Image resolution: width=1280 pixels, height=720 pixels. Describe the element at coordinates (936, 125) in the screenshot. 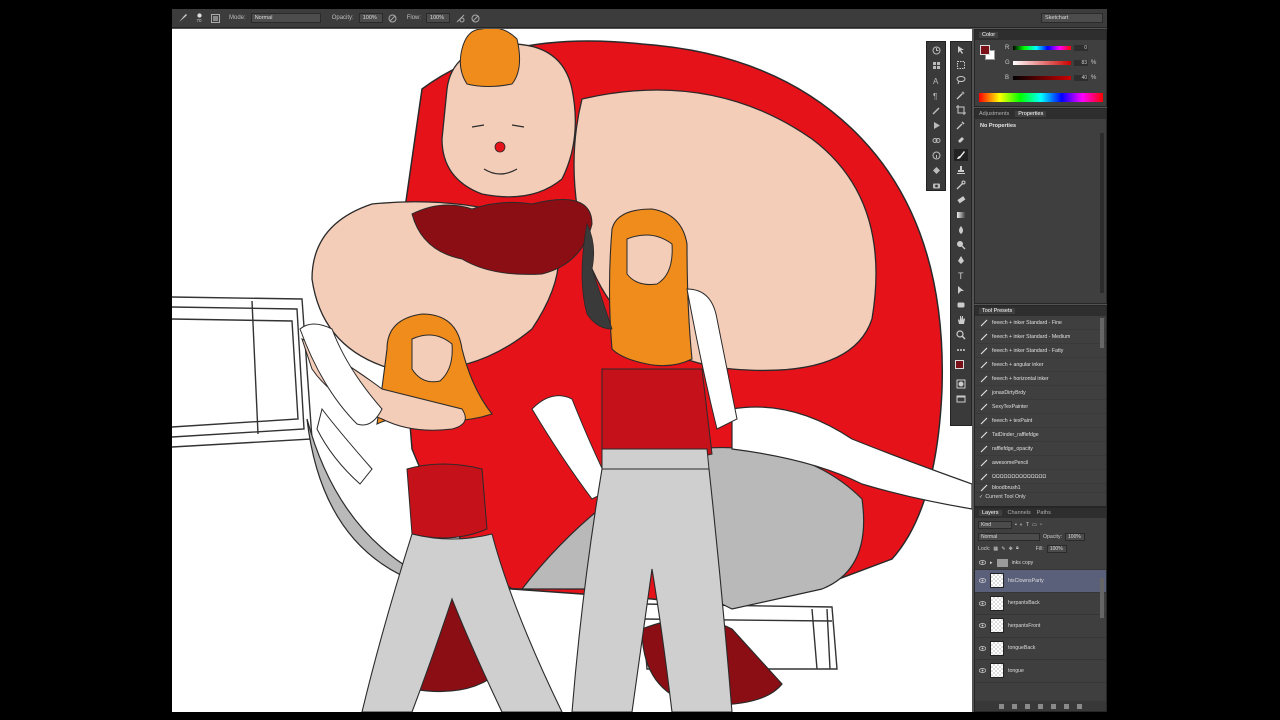

I see `actions-icon` at that location.